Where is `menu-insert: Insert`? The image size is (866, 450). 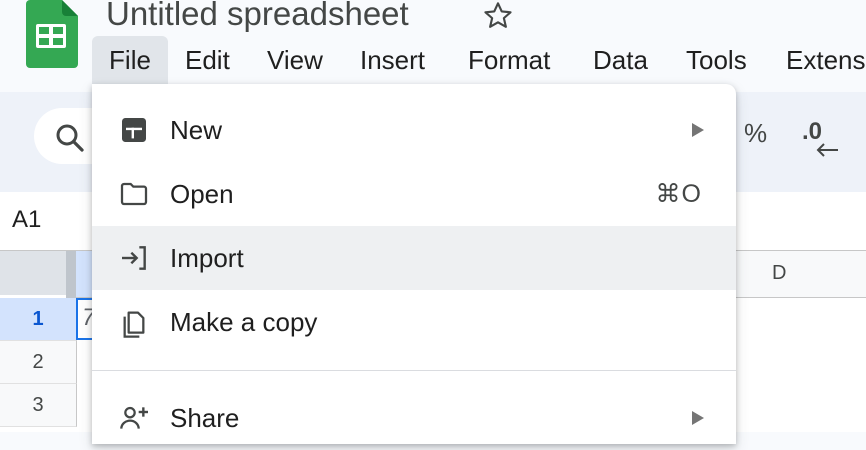
menu-insert: Insert is located at coordinates (392, 60).